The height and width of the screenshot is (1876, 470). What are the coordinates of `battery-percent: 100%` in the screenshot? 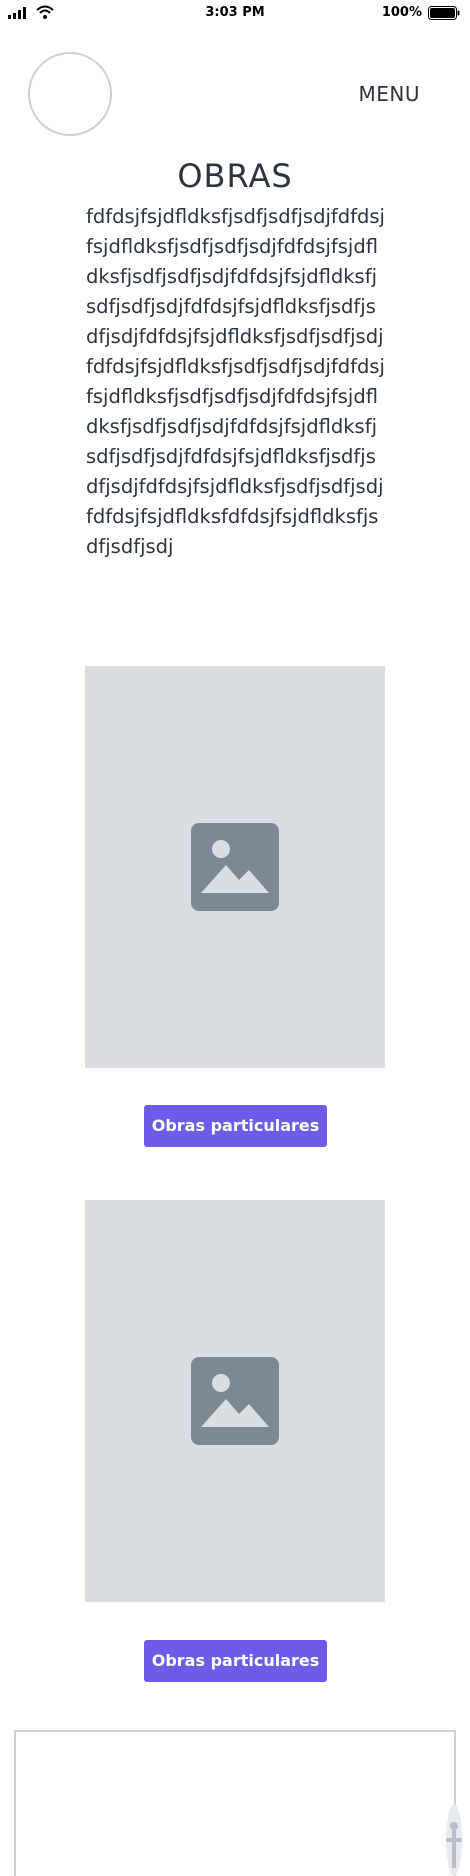 It's located at (401, 12).